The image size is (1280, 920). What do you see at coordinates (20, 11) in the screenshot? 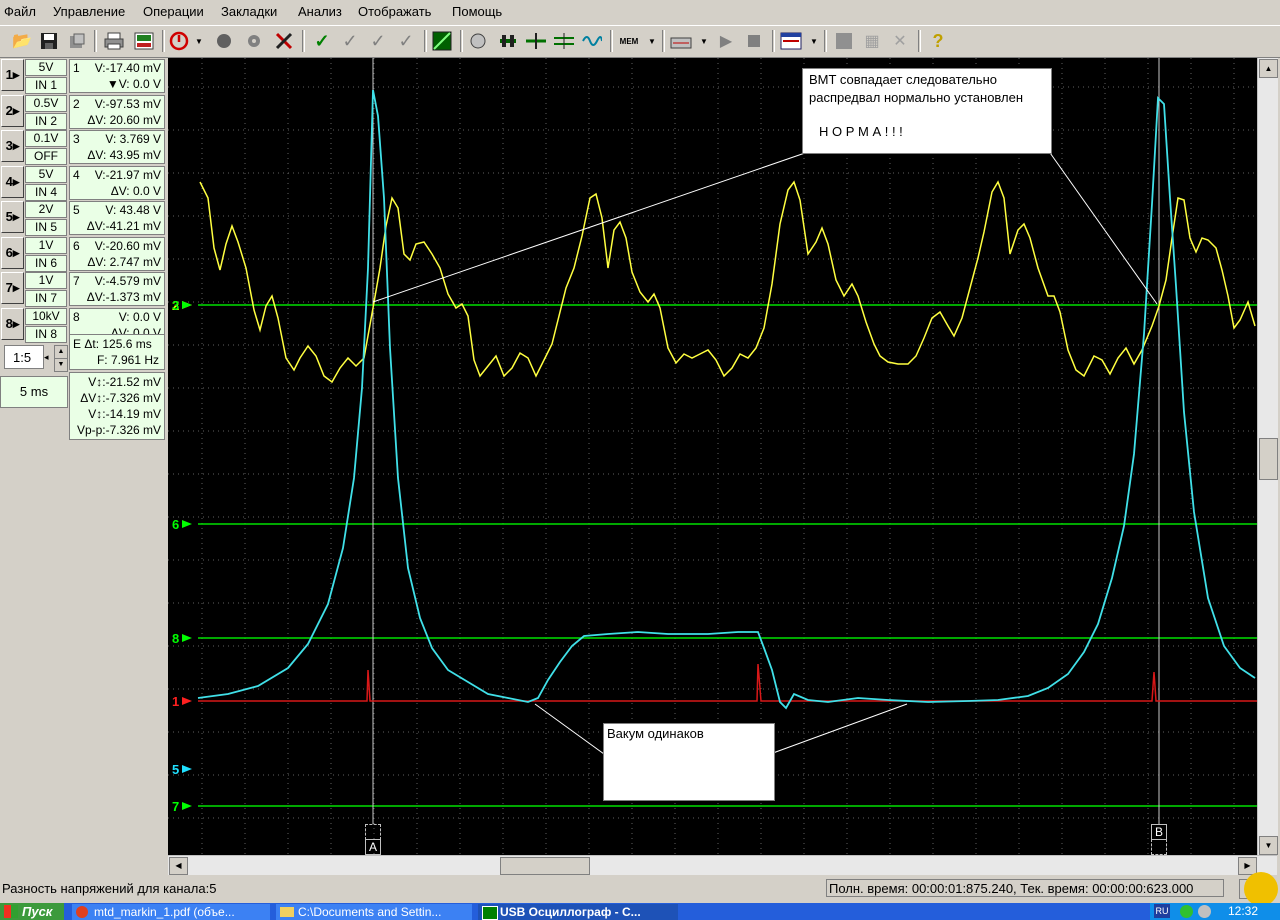
I see `menu-file: Файл` at bounding box center [20, 11].